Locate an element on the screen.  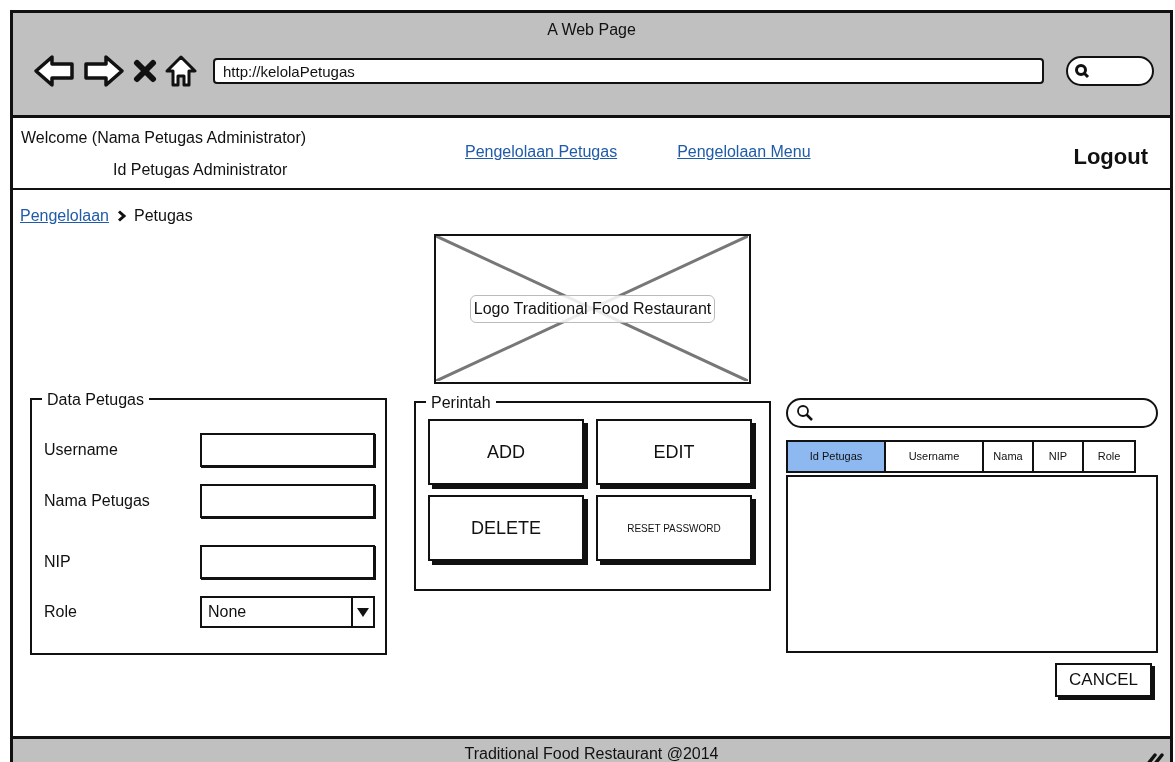
field-label: Nama Petugas is located at coordinates (97, 501).